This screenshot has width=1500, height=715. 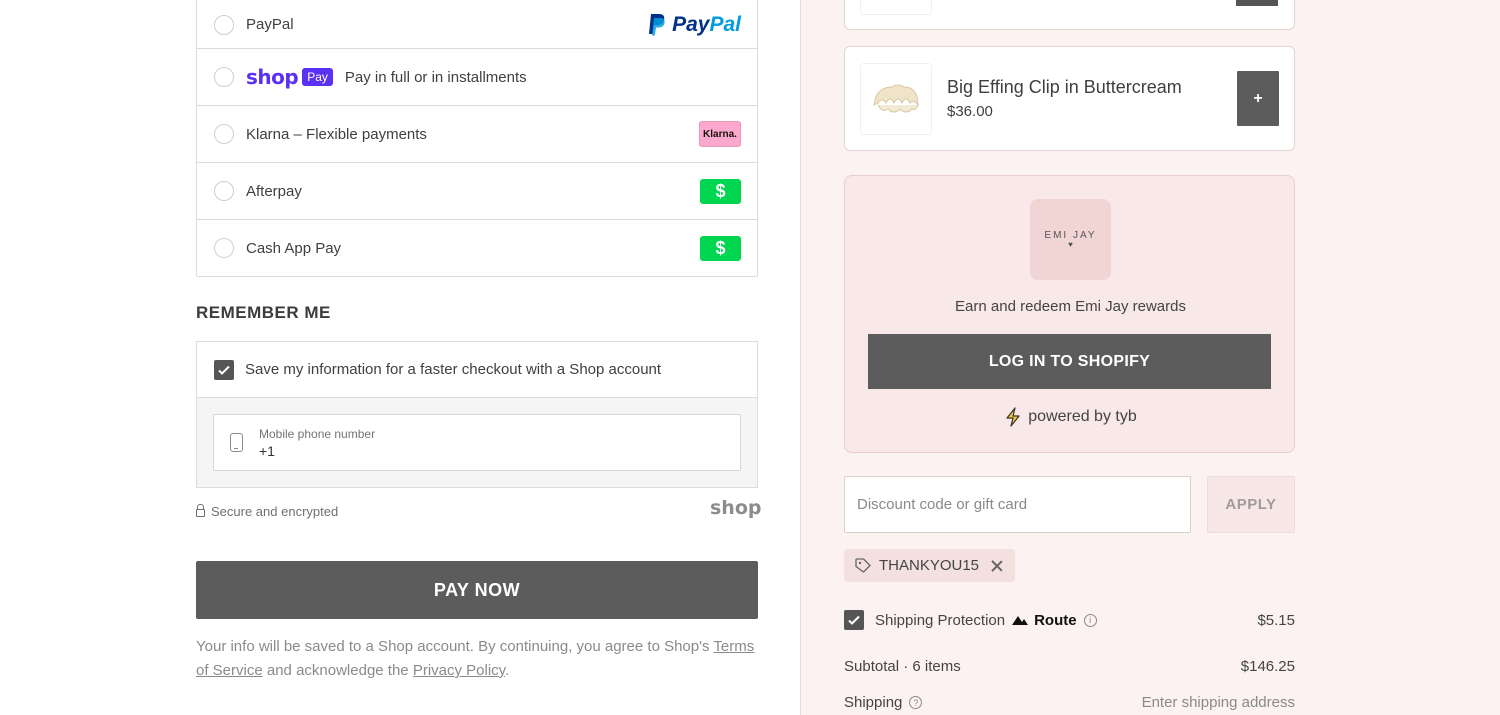 I want to click on subtotal-label: Subtotal · 6 items, so click(x=902, y=666).